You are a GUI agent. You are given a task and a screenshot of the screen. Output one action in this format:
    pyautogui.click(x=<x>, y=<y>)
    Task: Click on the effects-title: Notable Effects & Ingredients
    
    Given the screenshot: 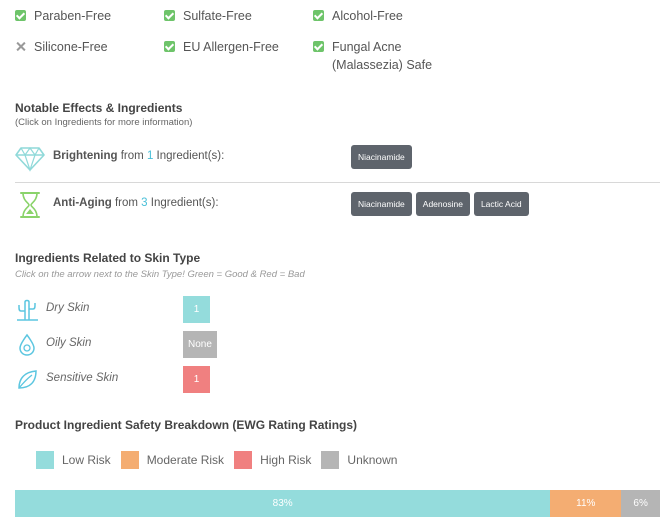 What is the action you would take?
    pyautogui.click(x=99, y=108)
    